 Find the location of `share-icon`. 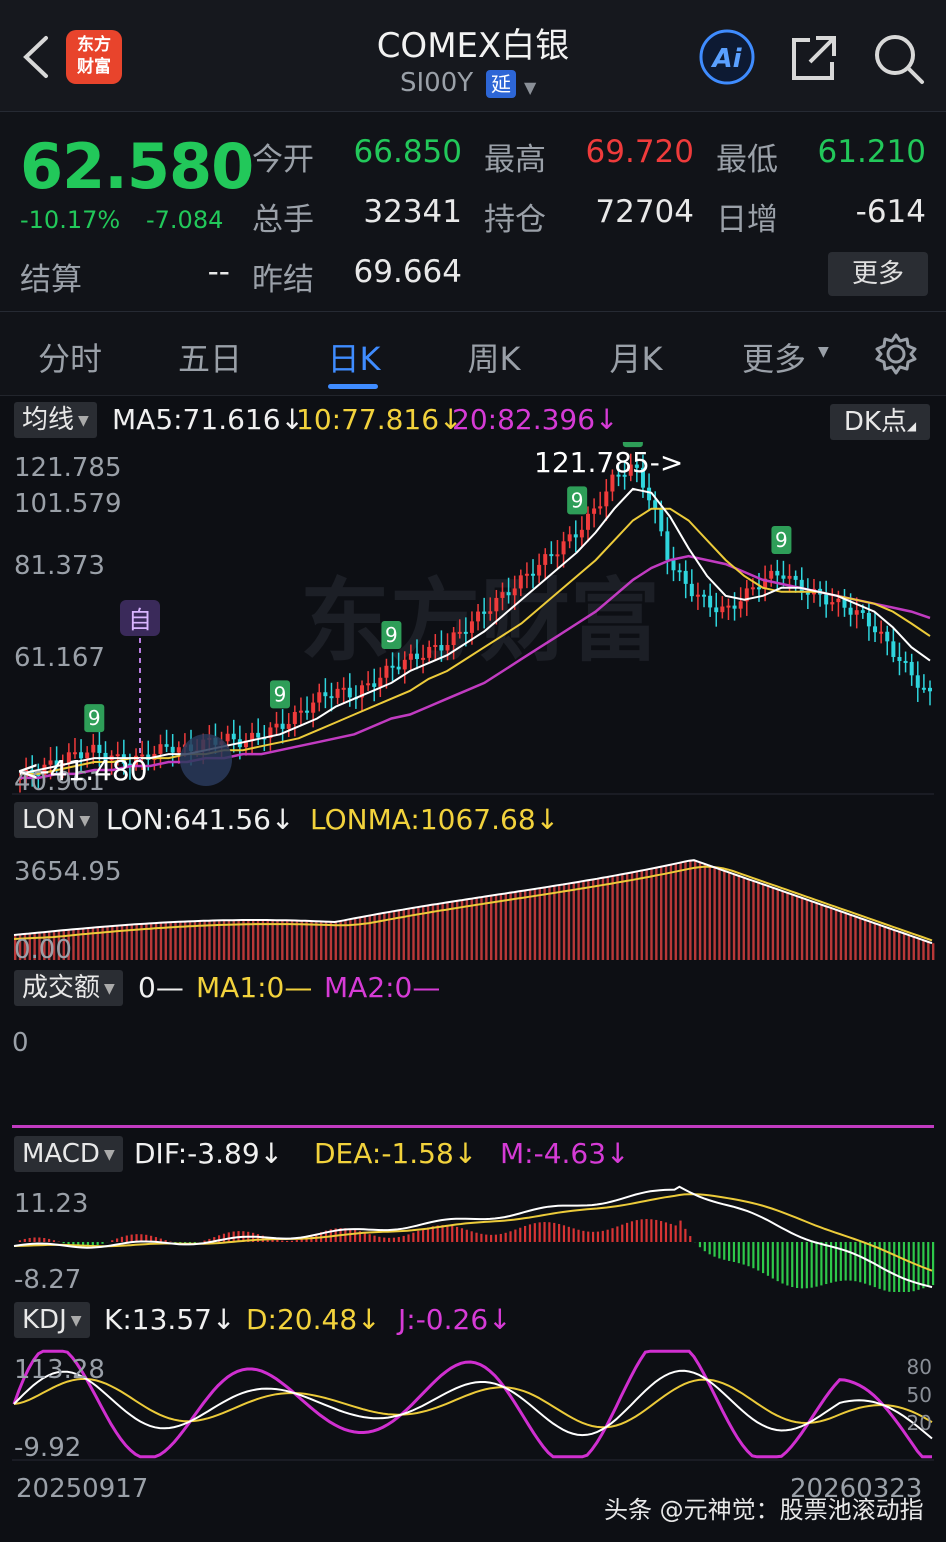

share-icon is located at coordinates (814, 58).